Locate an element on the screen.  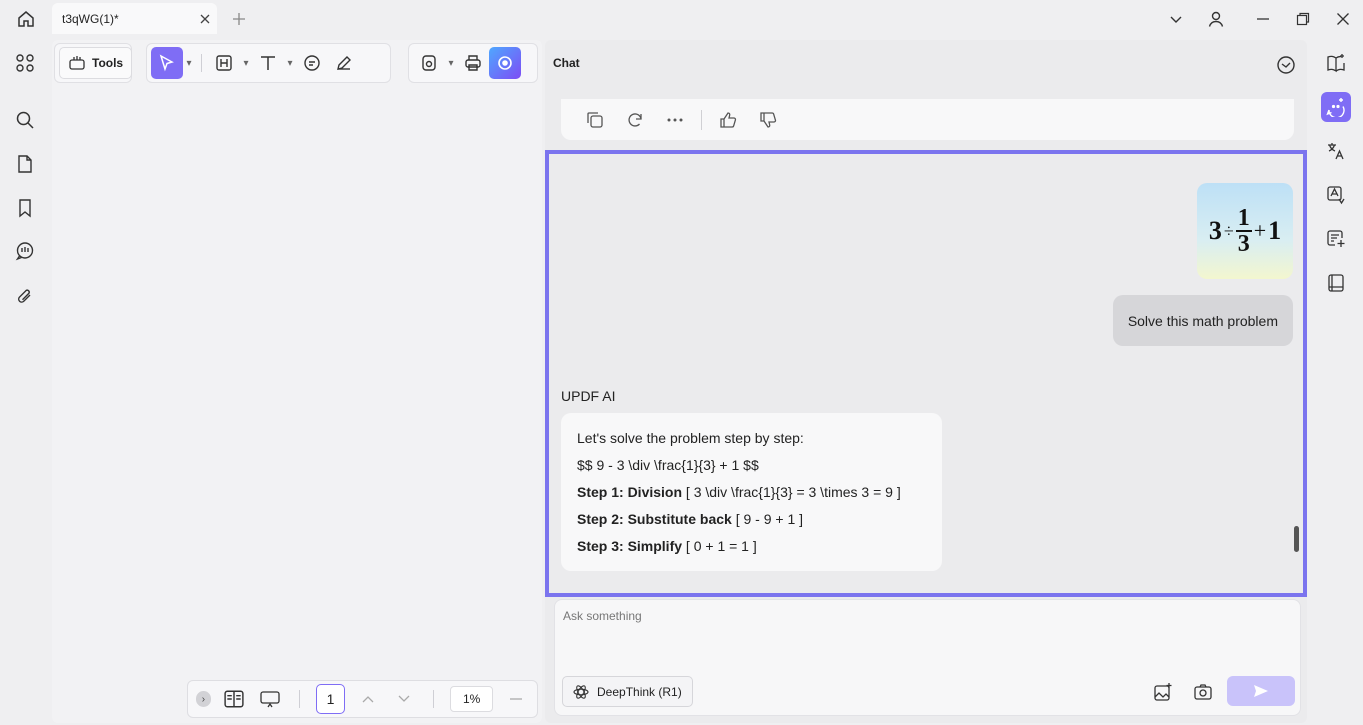
ask-input is located at coordinates (923, 616).